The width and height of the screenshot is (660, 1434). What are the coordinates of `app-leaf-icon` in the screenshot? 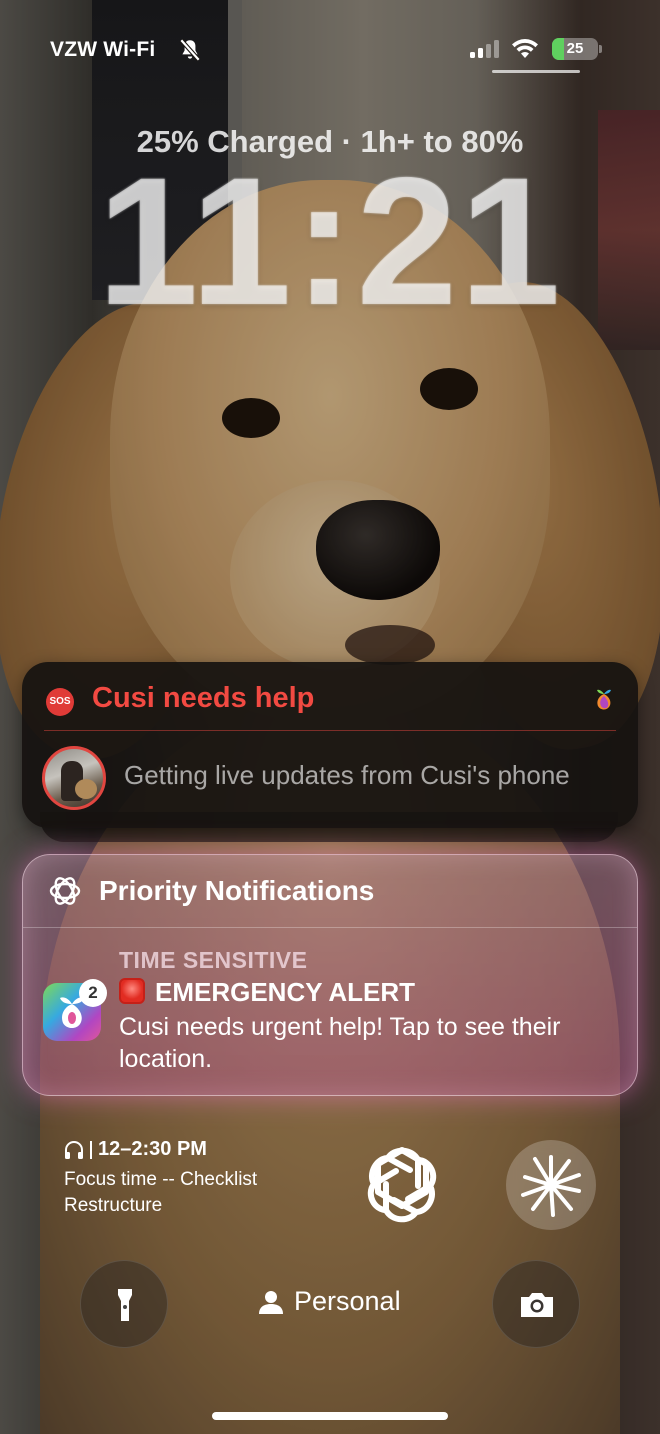 It's located at (604, 699).